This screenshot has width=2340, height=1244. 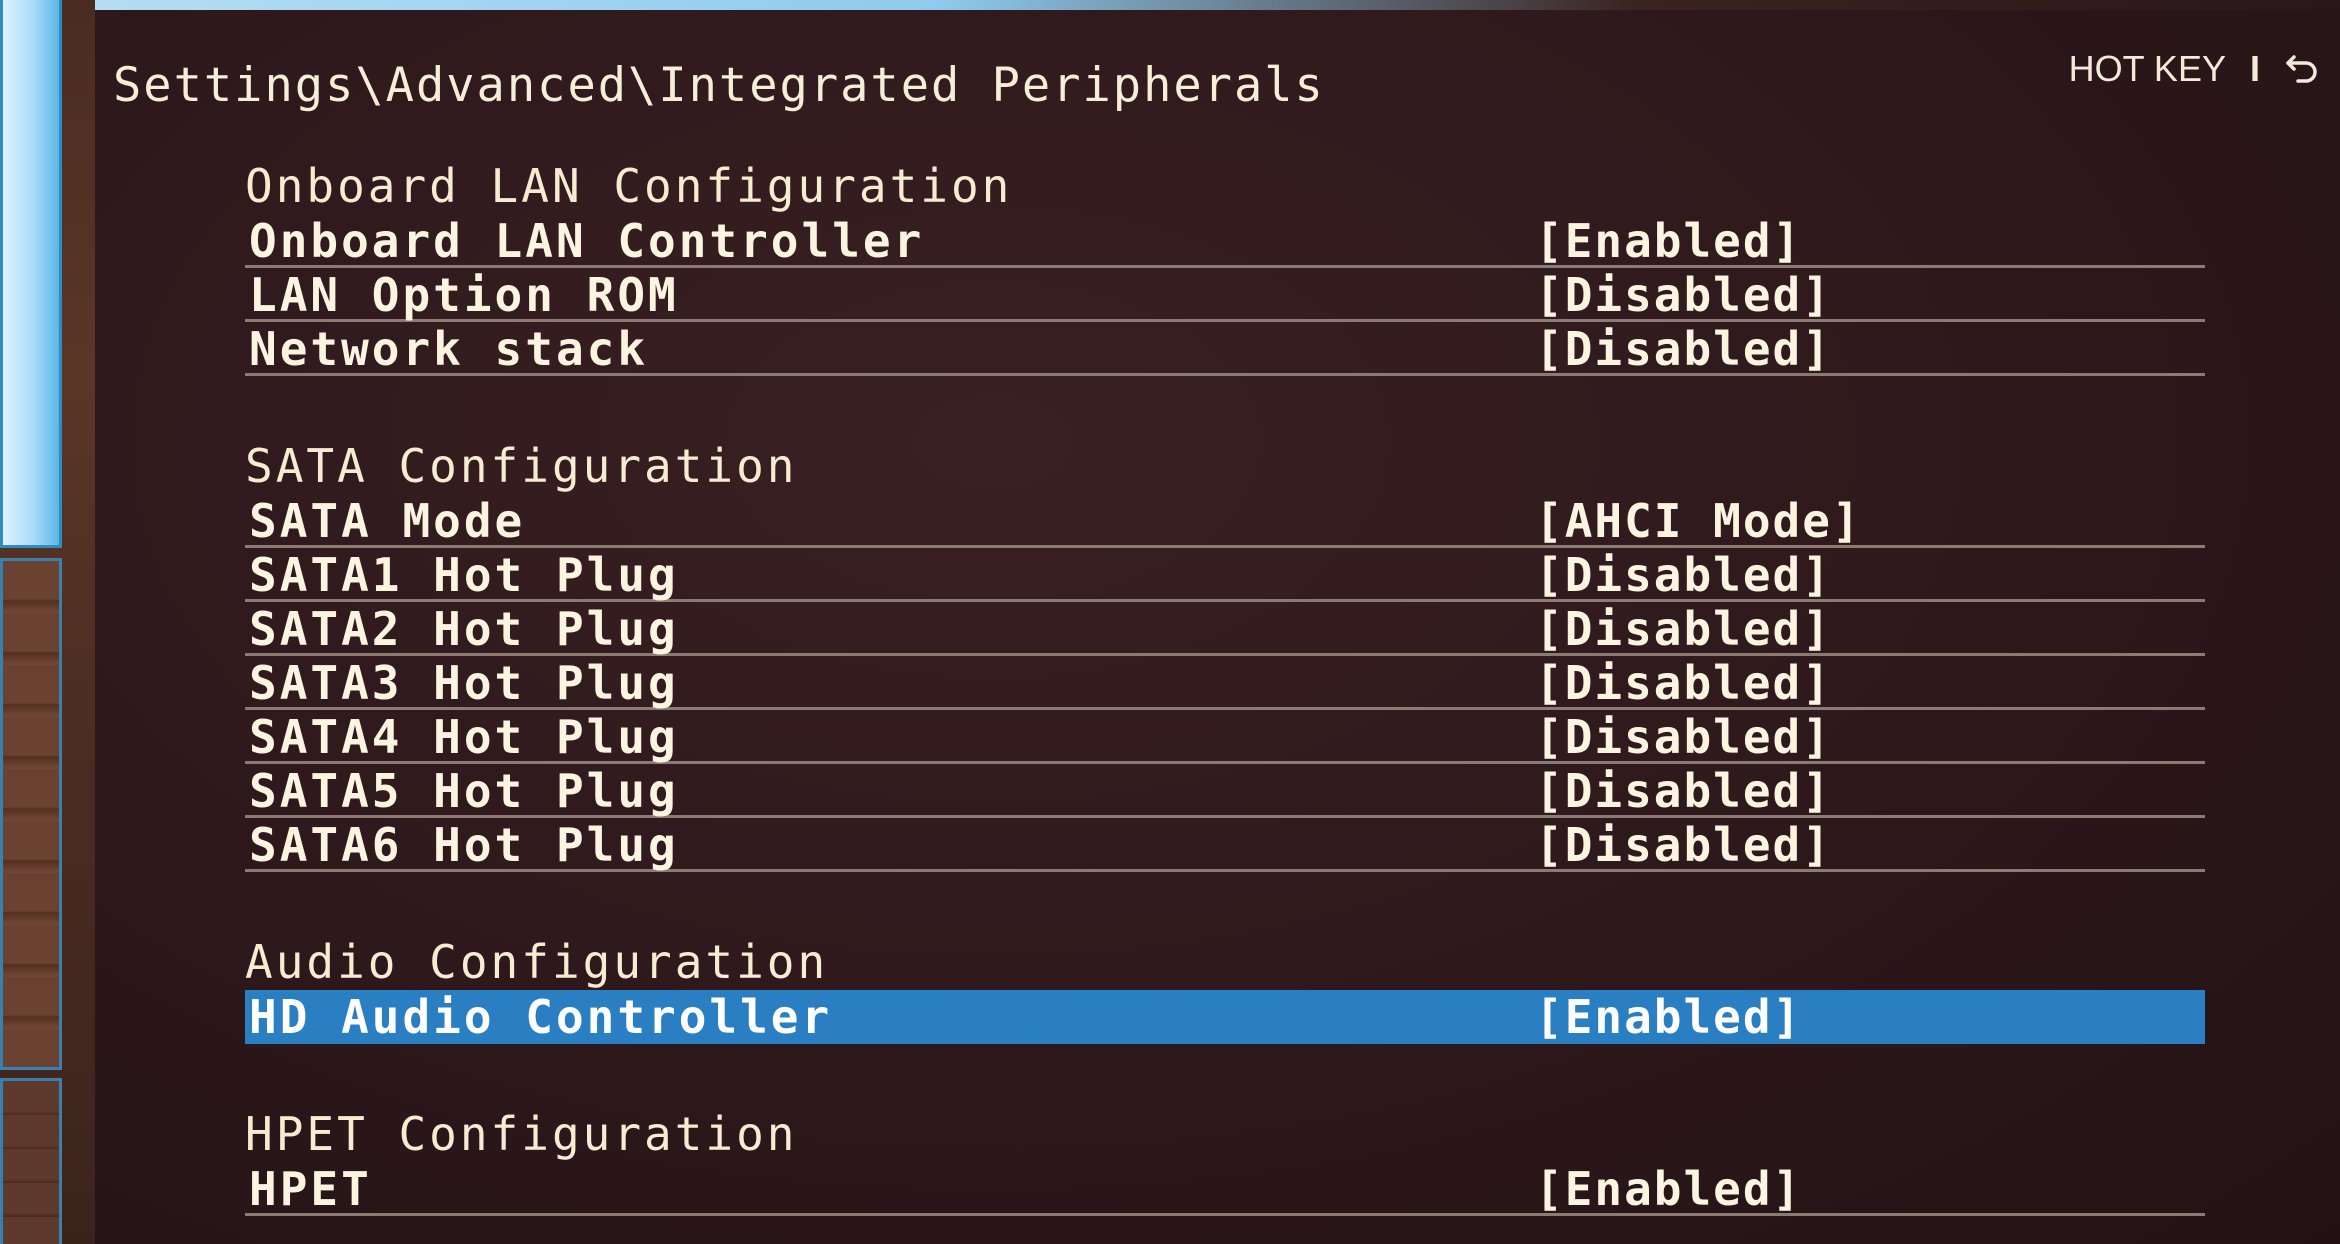 I want to click on setting-label: SATA Mode, so click(x=387, y=521).